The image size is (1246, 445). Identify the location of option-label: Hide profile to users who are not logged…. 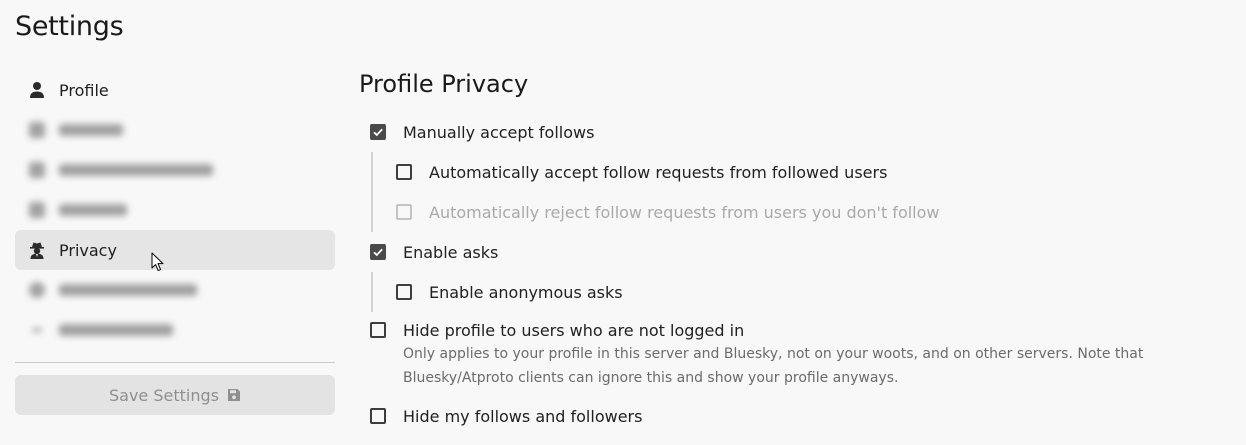
(574, 330).